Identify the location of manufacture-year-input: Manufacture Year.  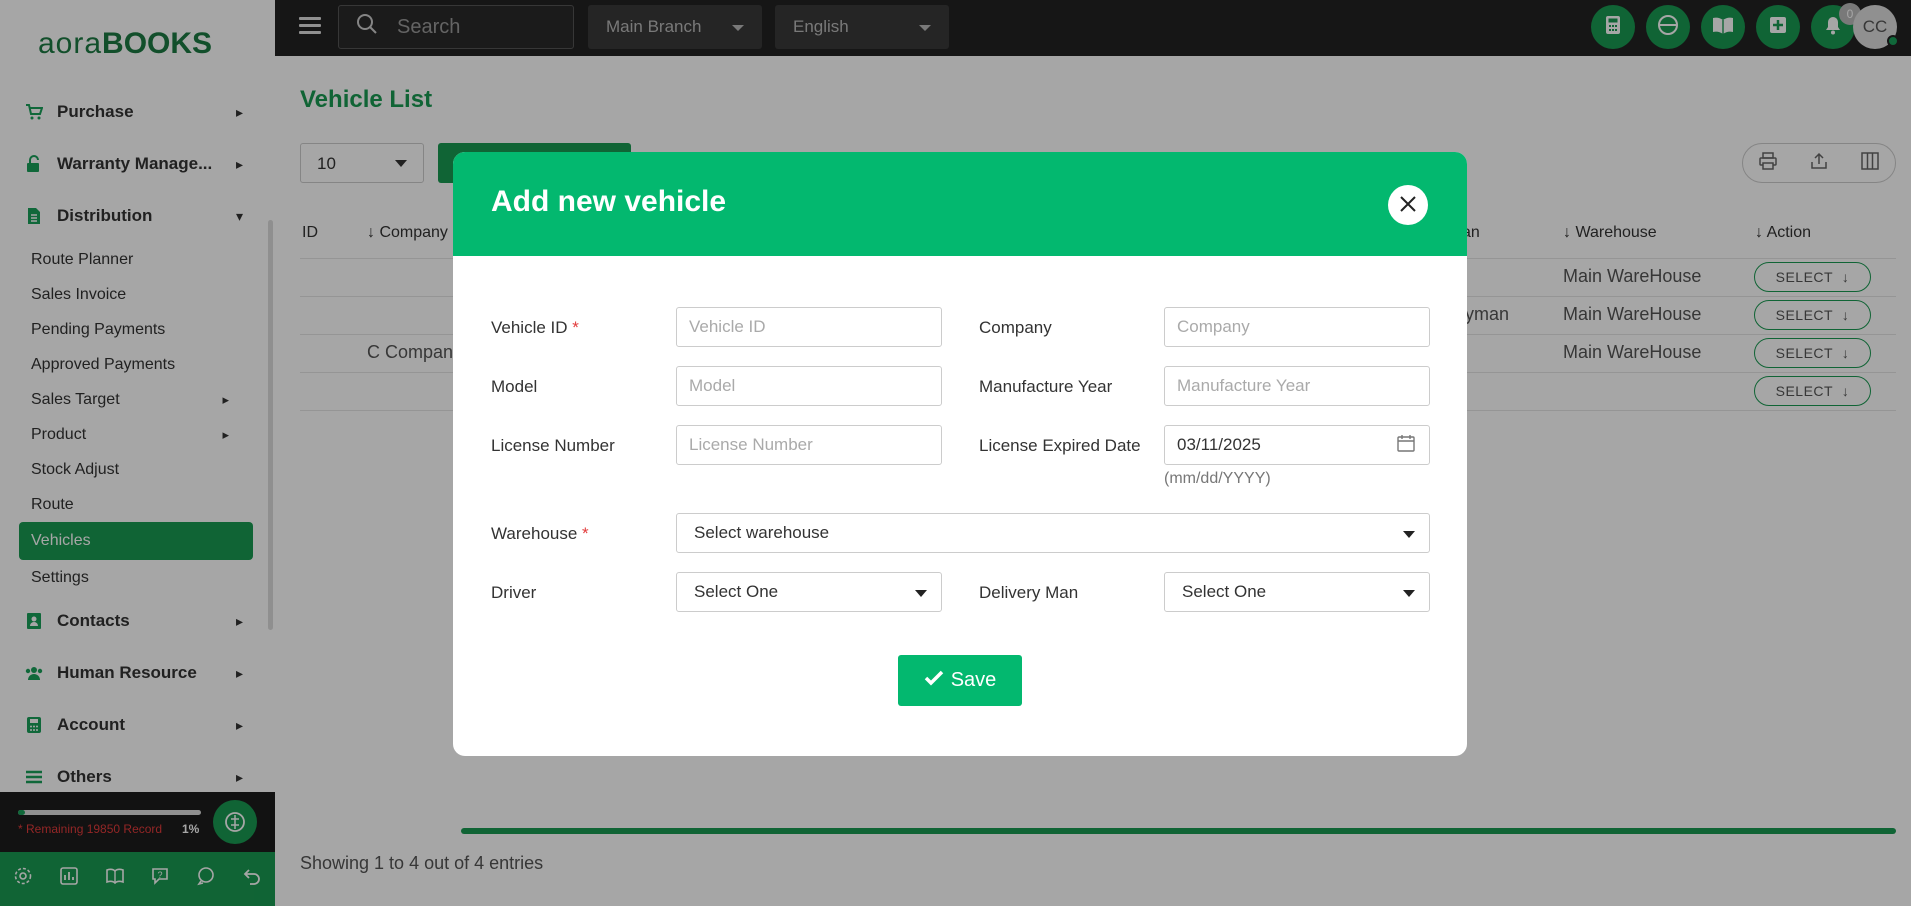
(1297, 386).